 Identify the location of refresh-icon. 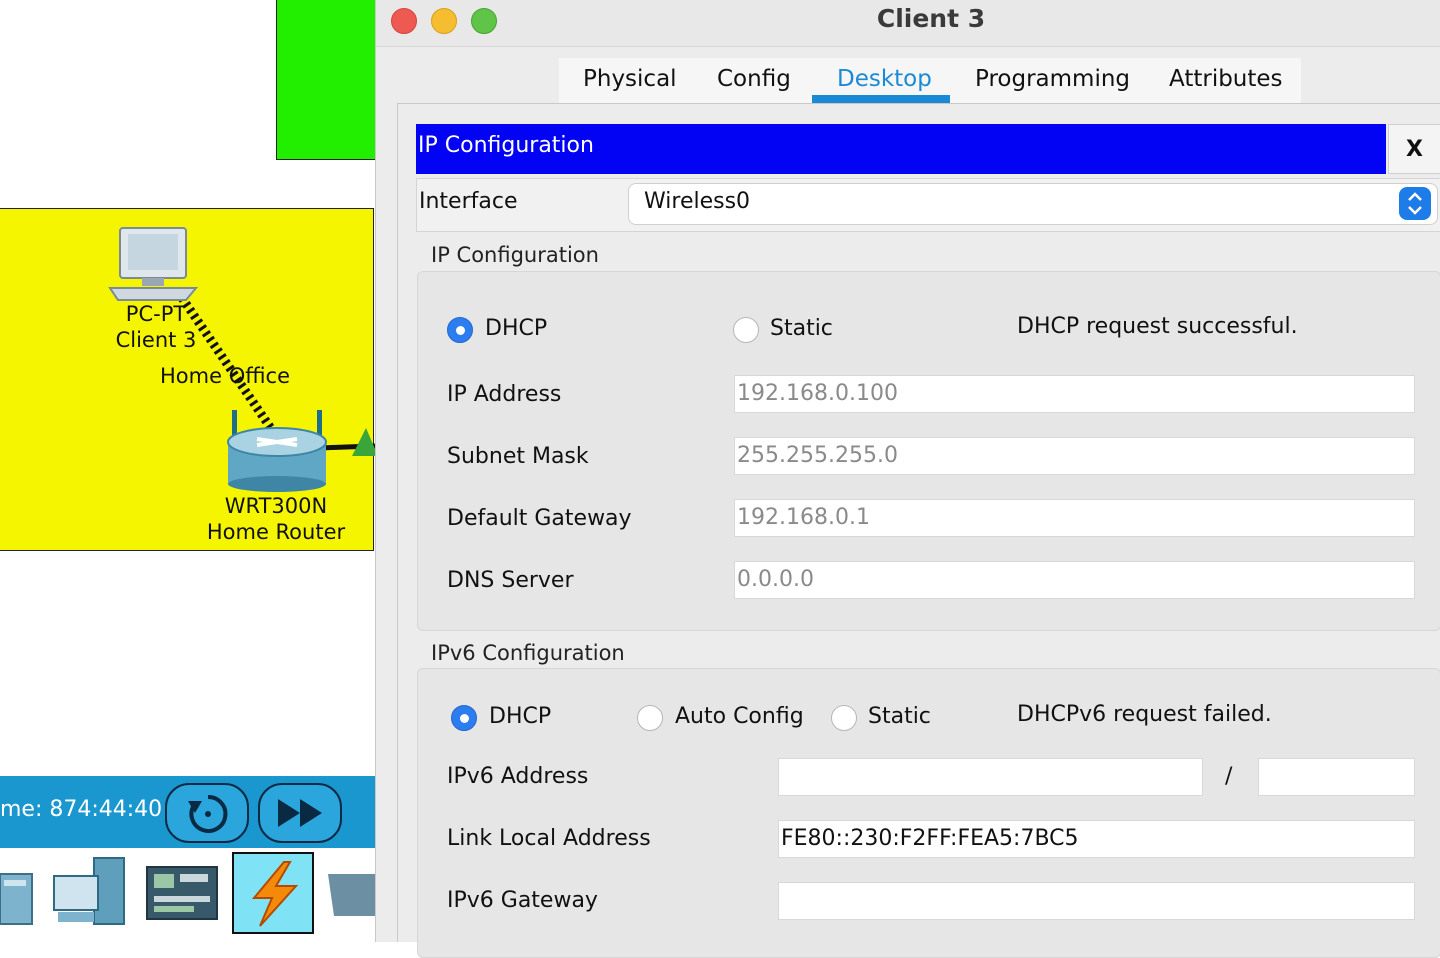
(208, 813).